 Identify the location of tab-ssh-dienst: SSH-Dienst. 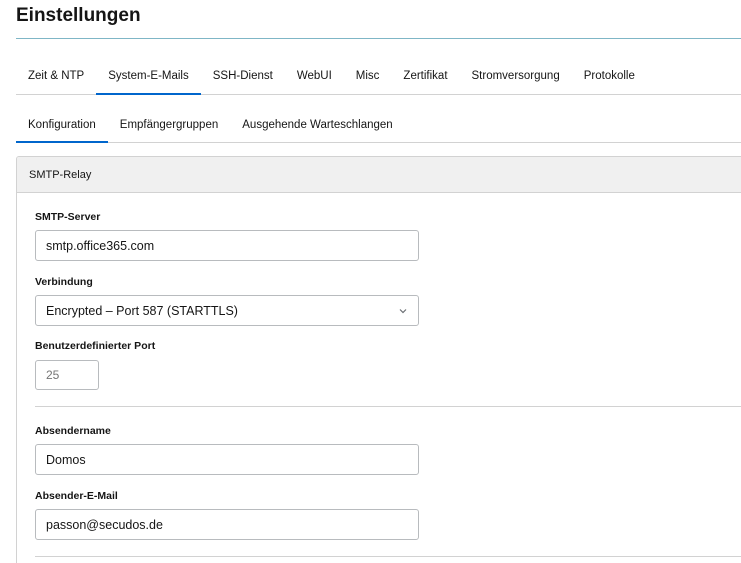
(243, 76).